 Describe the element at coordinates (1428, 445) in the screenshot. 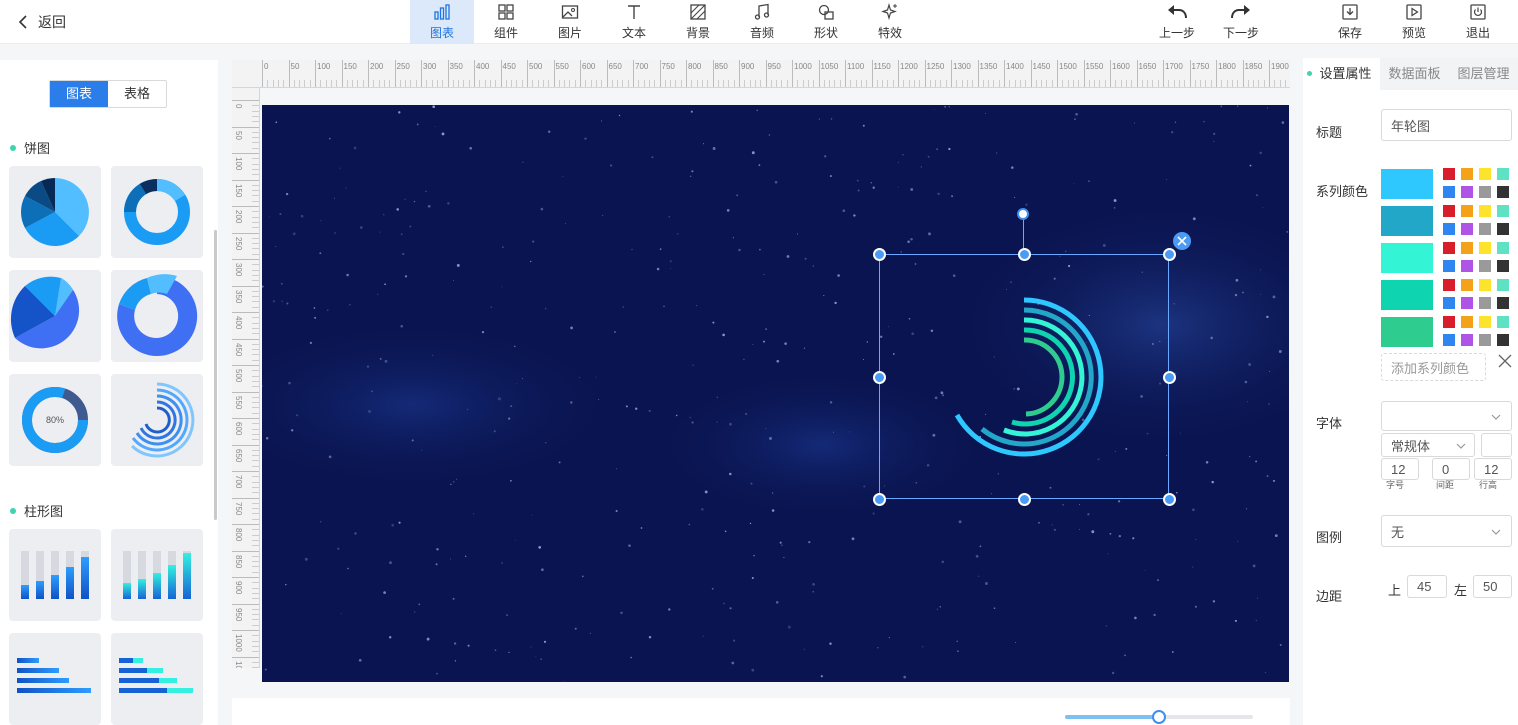

I see `font-style-select: 常规体` at that location.